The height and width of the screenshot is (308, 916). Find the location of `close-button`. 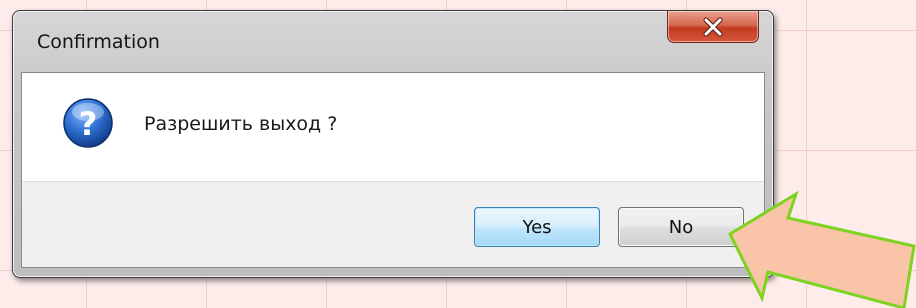

close-button is located at coordinates (713, 27).